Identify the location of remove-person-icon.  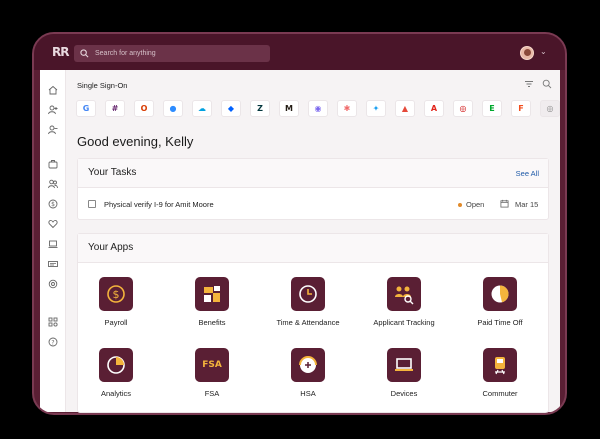
(53, 128).